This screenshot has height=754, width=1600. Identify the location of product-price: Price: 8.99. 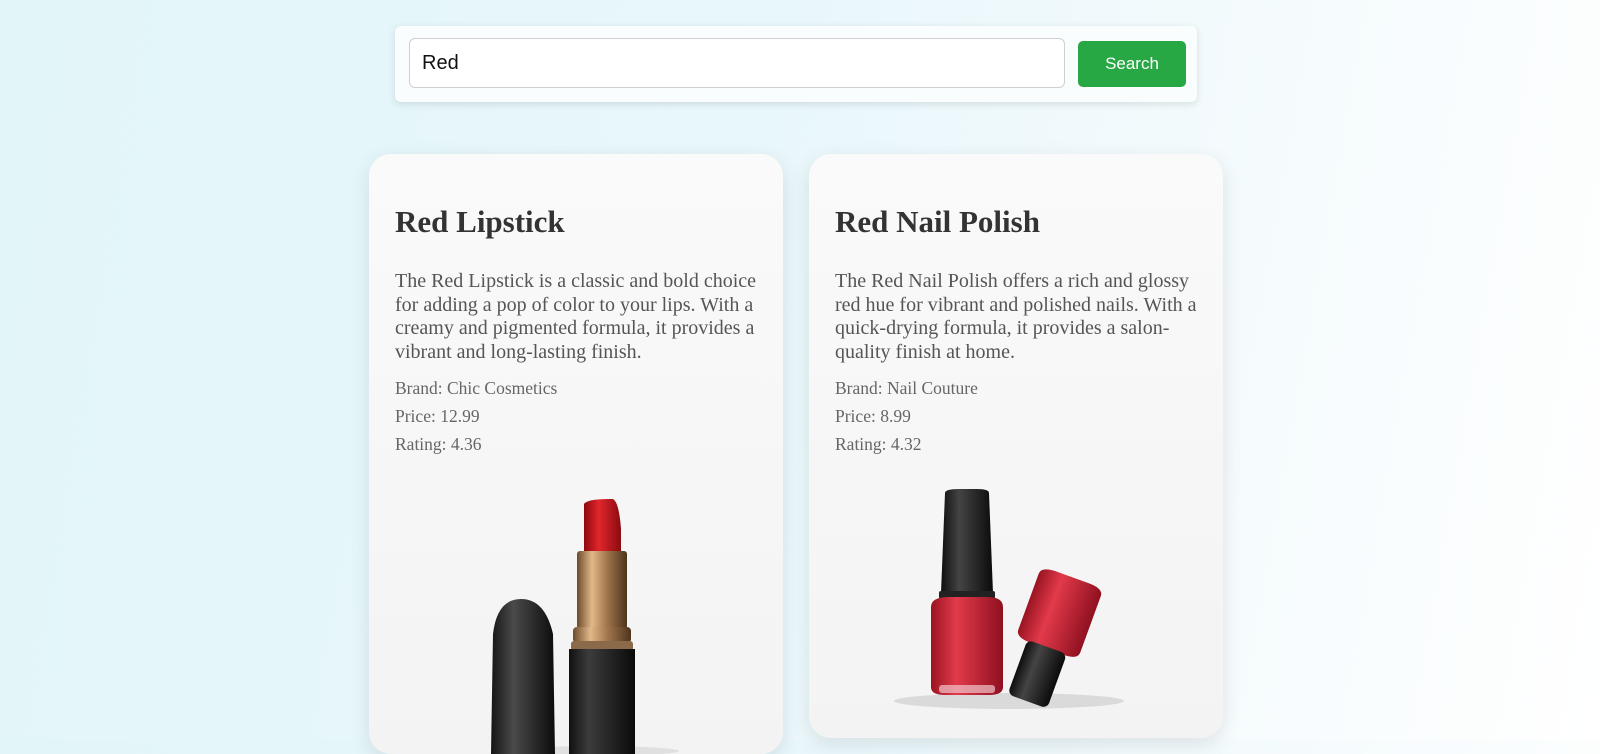
(873, 416).